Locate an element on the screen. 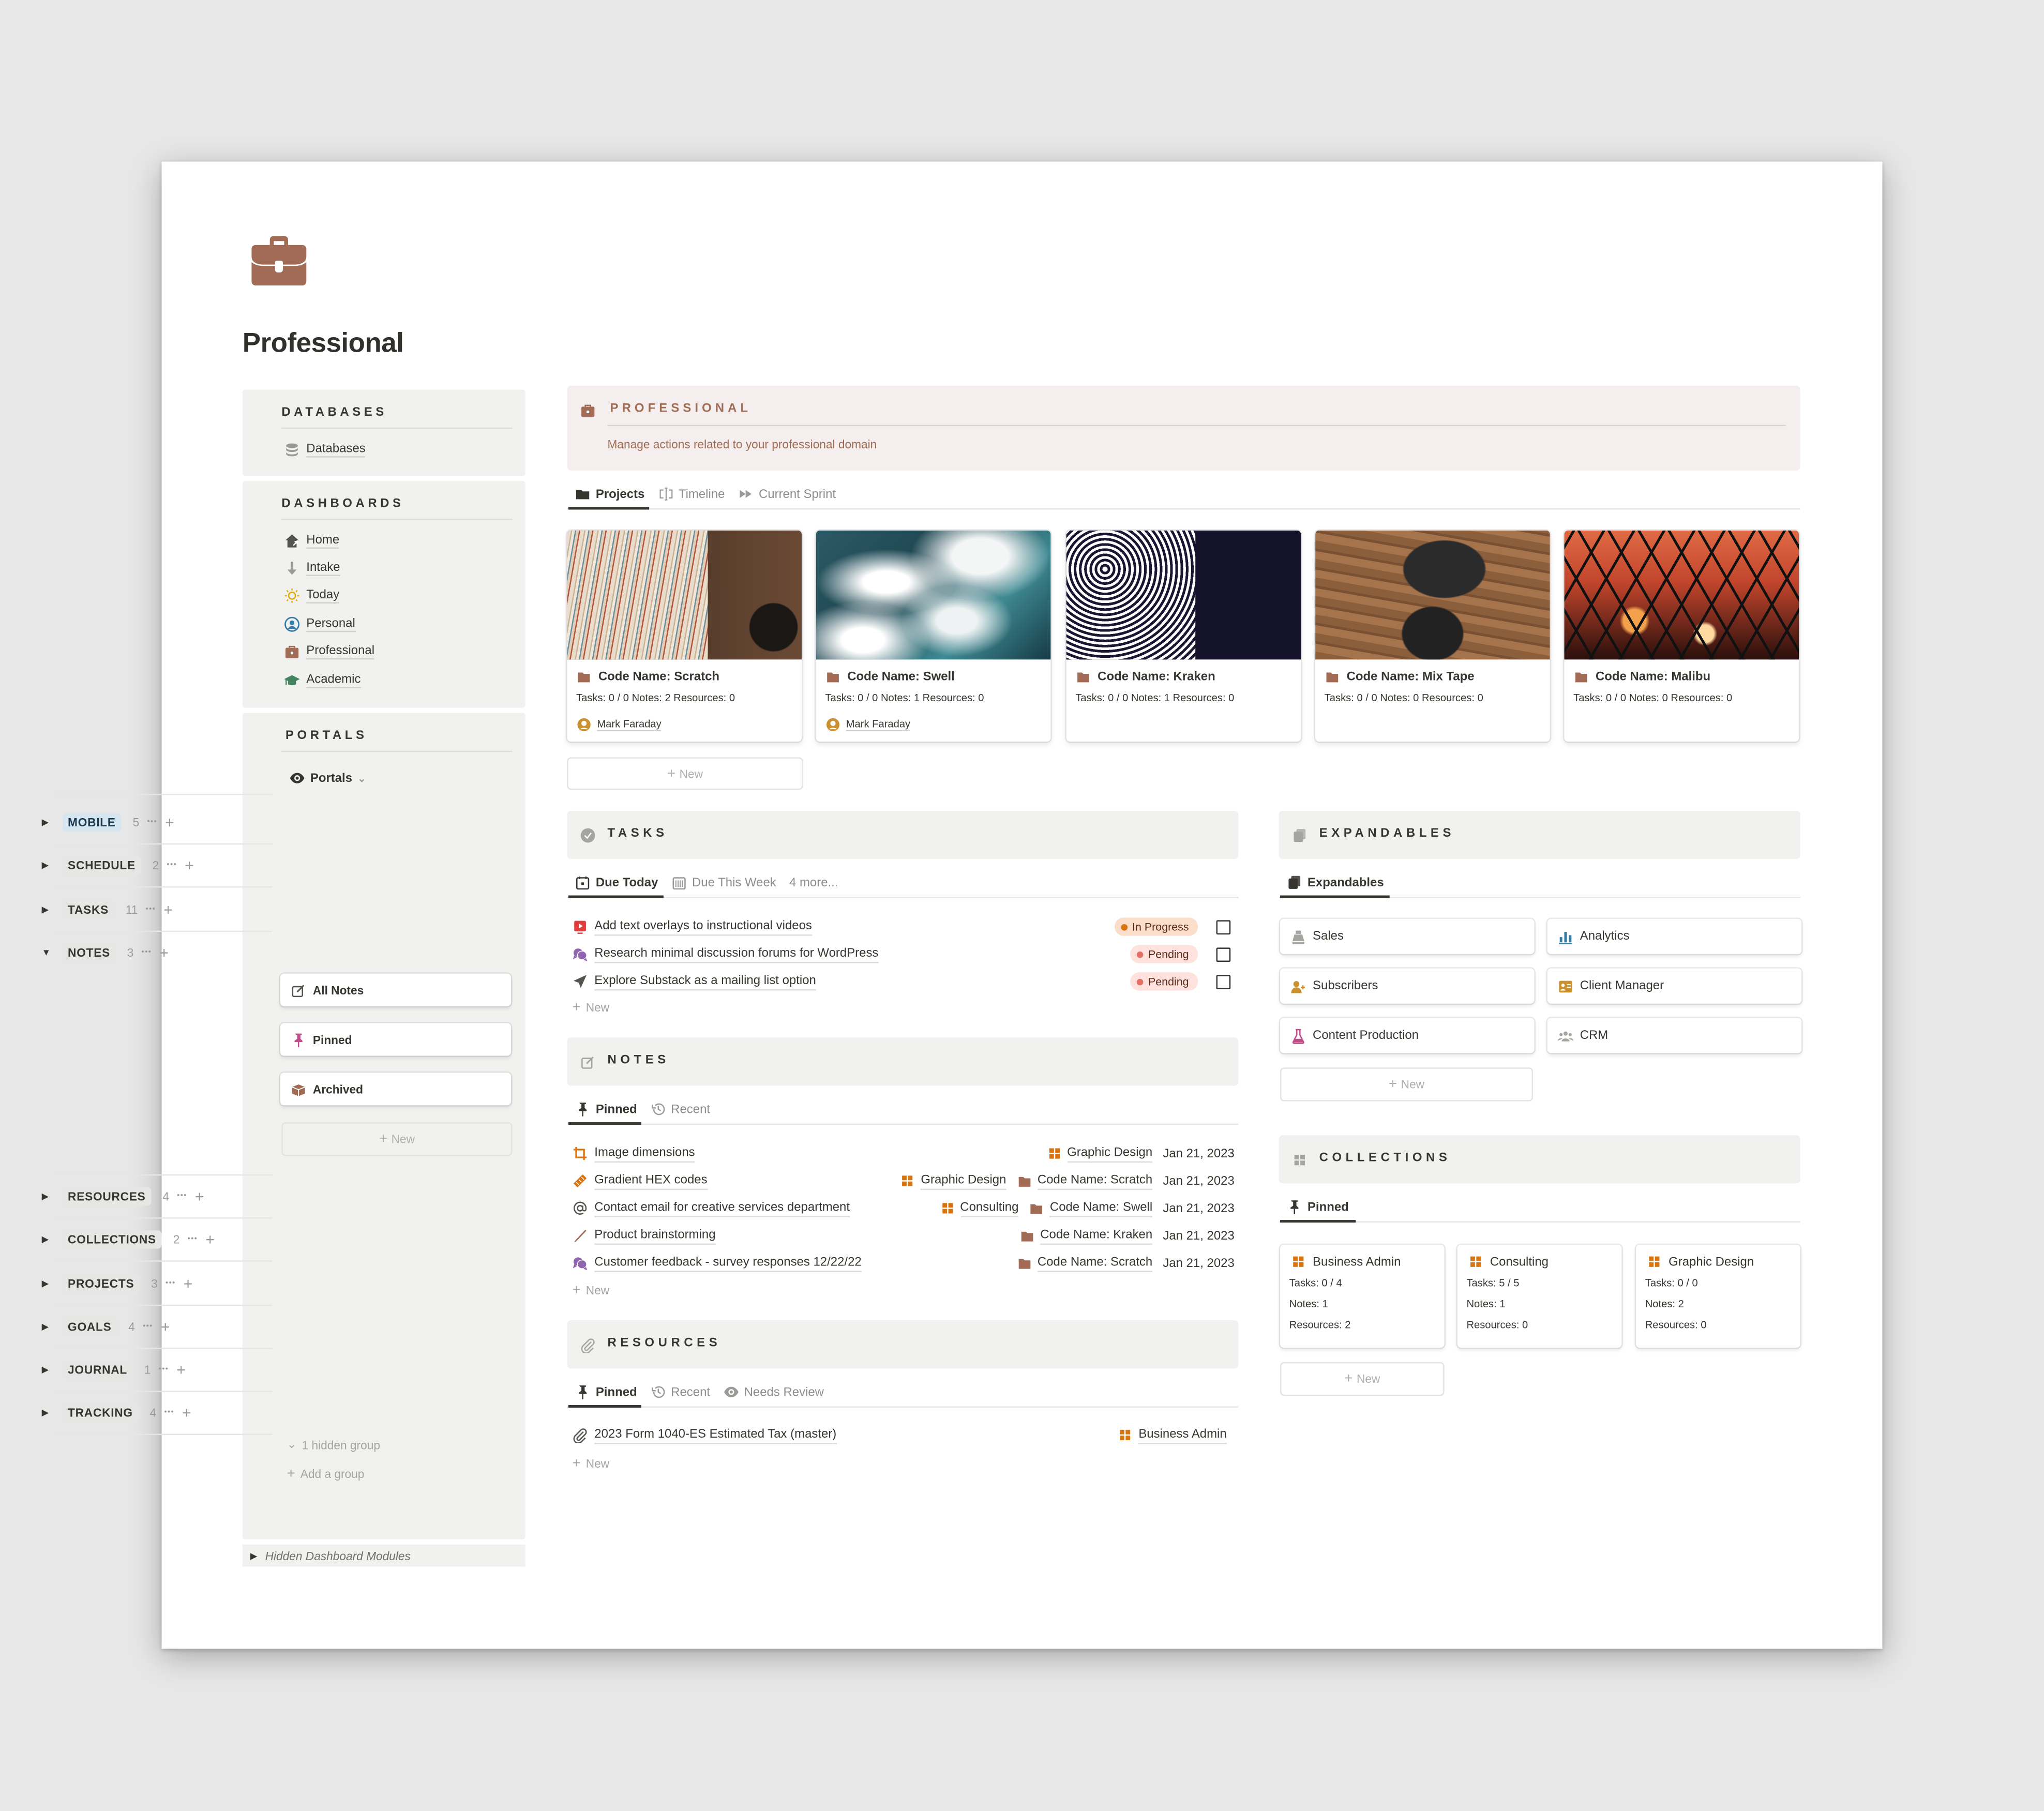 Image resolution: width=2044 pixels, height=1811 pixels. new-expandable-button: + New is located at coordinates (1406, 1084).